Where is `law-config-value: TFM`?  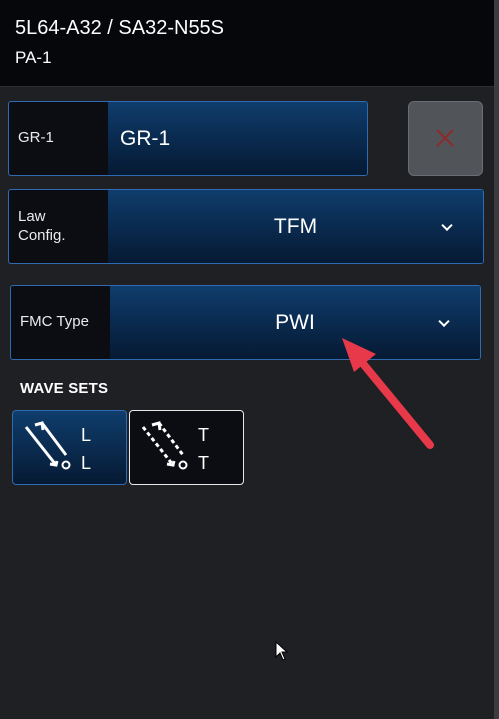 law-config-value: TFM is located at coordinates (295, 226).